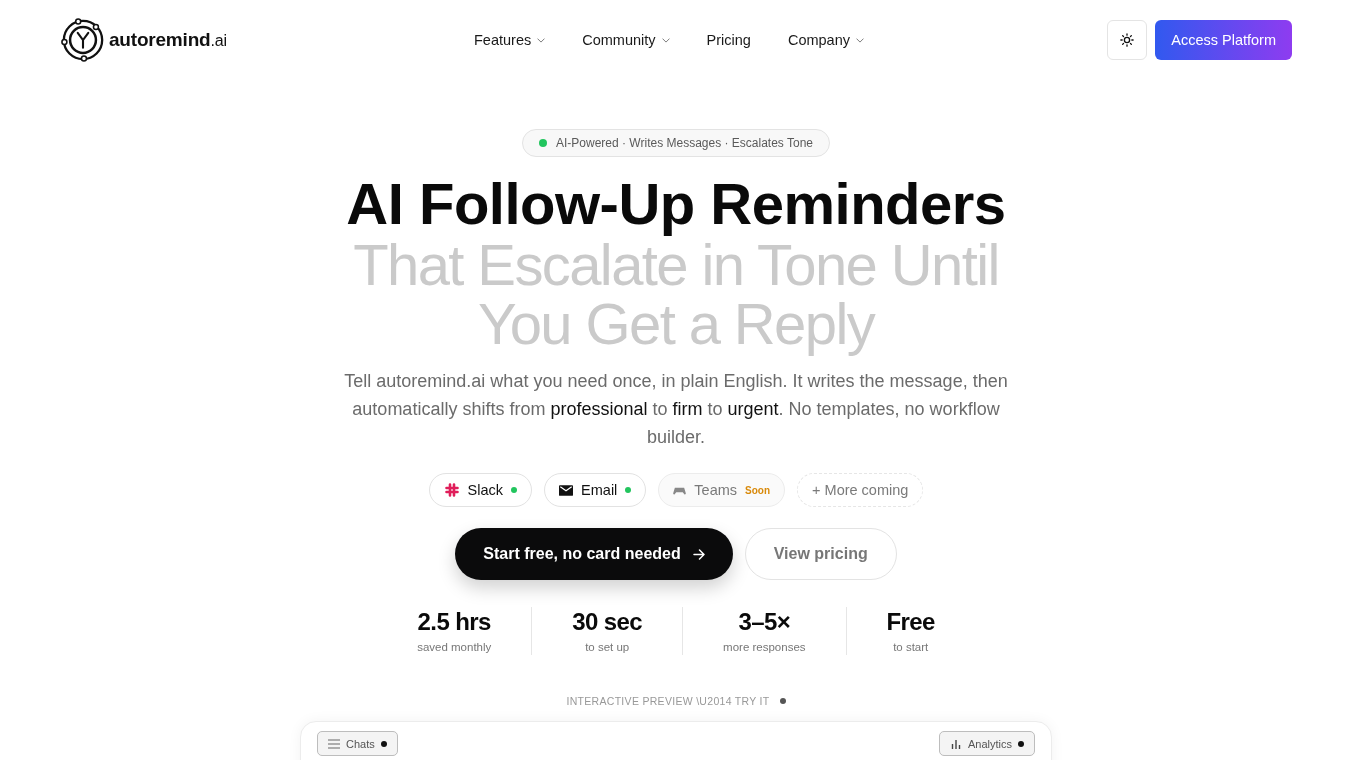 Image resolution: width=1352 pixels, height=760 pixels. What do you see at coordinates (698, 554) in the screenshot?
I see `arrow-right-icon` at bounding box center [698, 554].